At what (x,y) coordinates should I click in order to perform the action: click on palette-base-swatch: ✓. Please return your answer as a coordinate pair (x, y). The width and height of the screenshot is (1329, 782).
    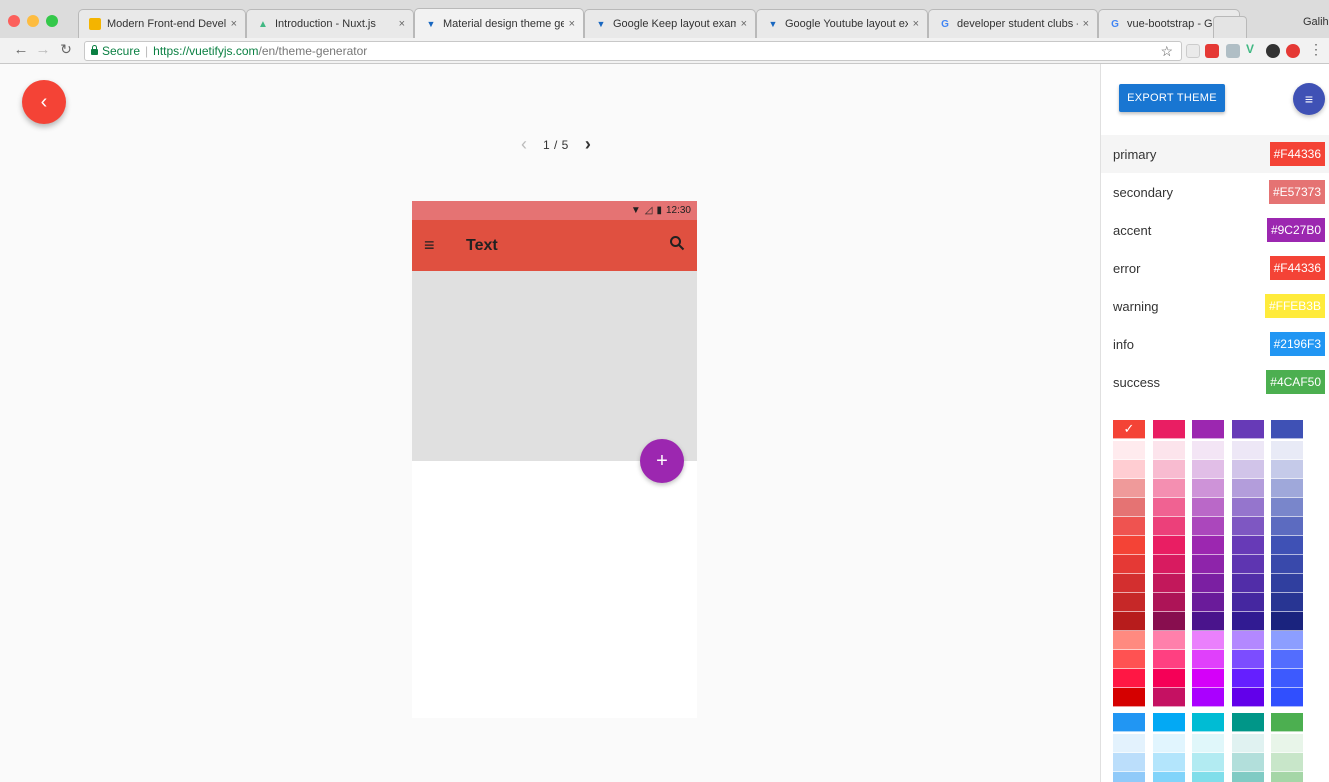
    Looking at the image, I should click on (1129, 429).